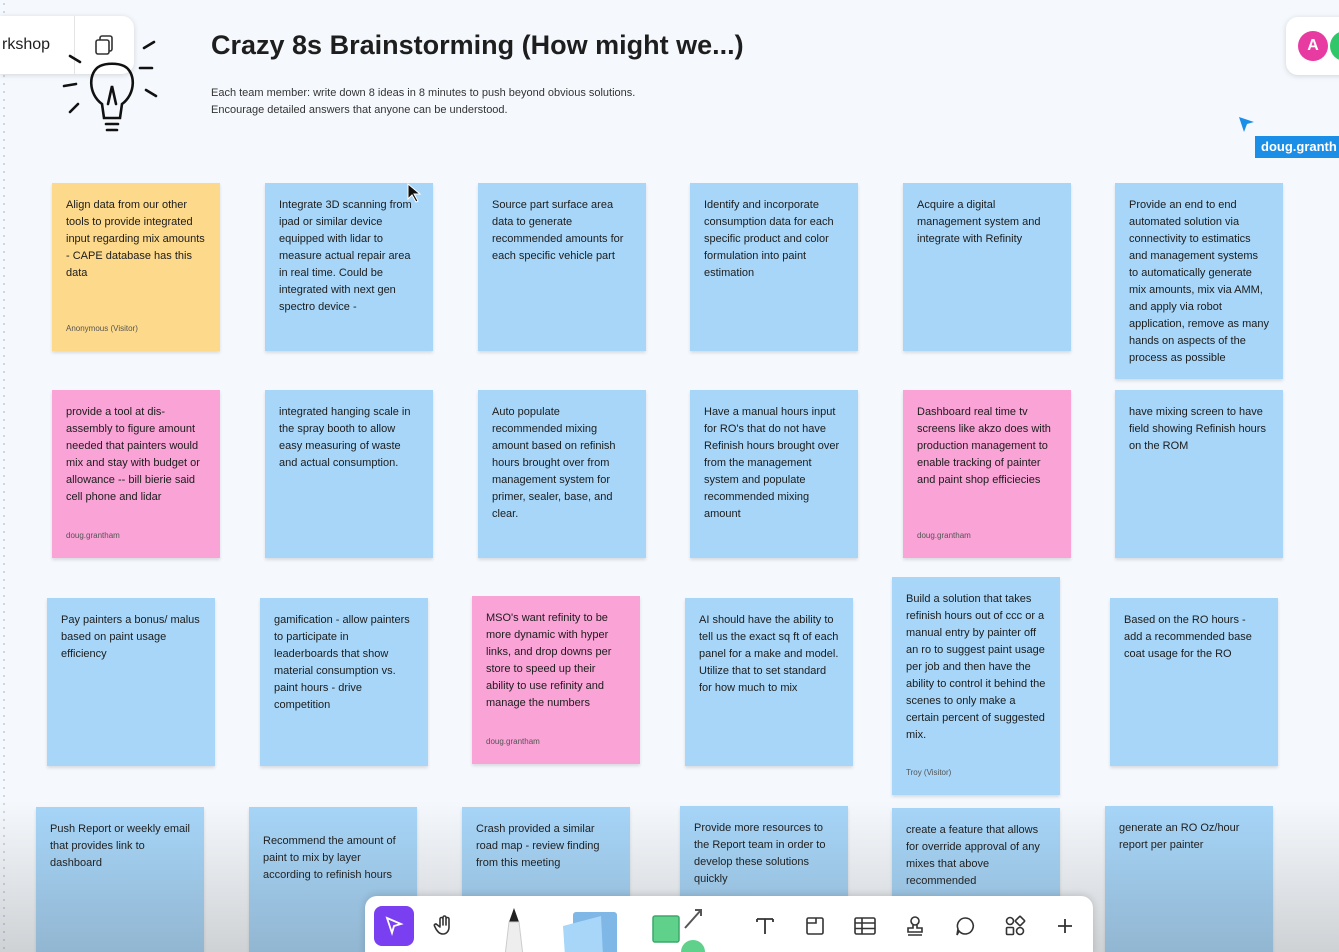  Describe the element at coordinates (444, 926) in the screenshot. I see `hand-icon` at that location.